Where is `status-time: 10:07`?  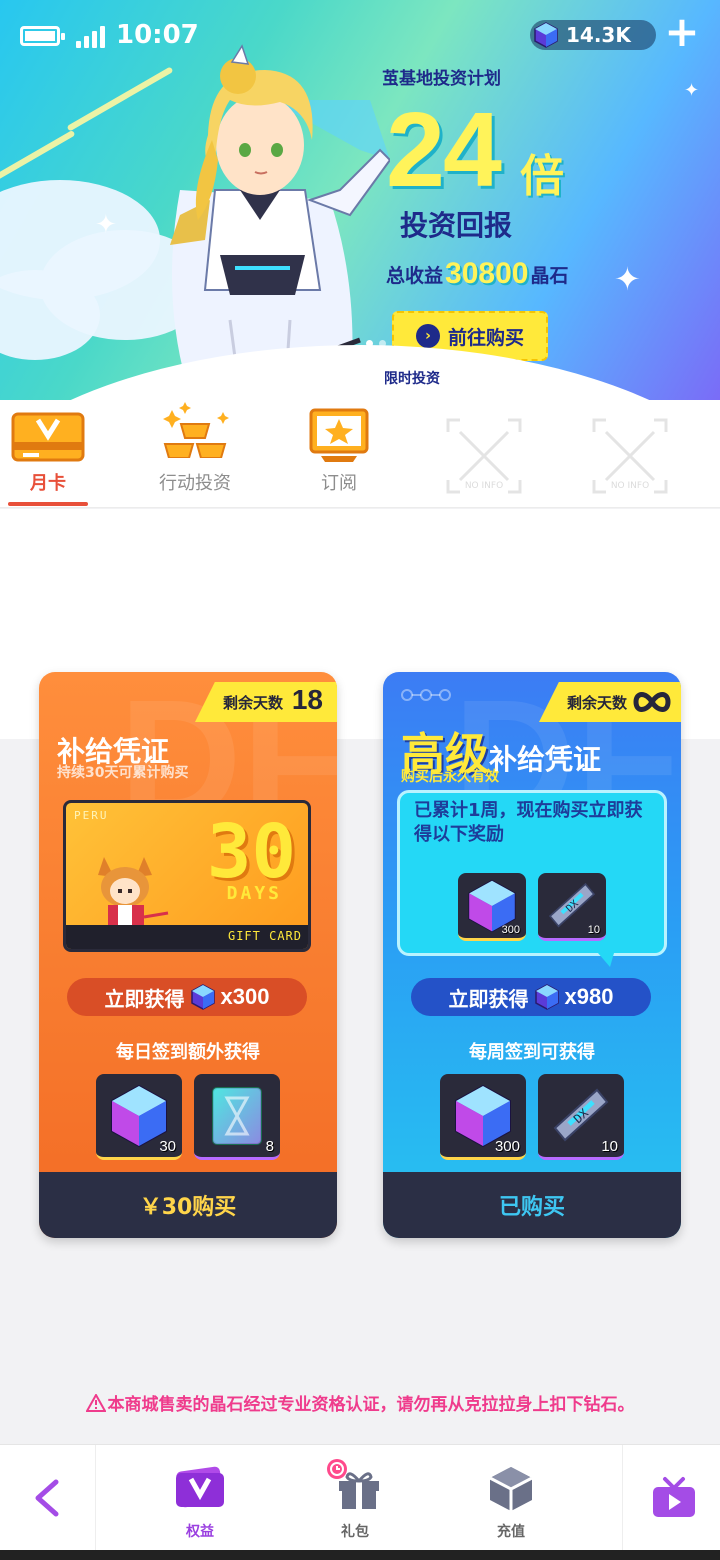
status-time: 10:07 is located at coordinates (157, 35).